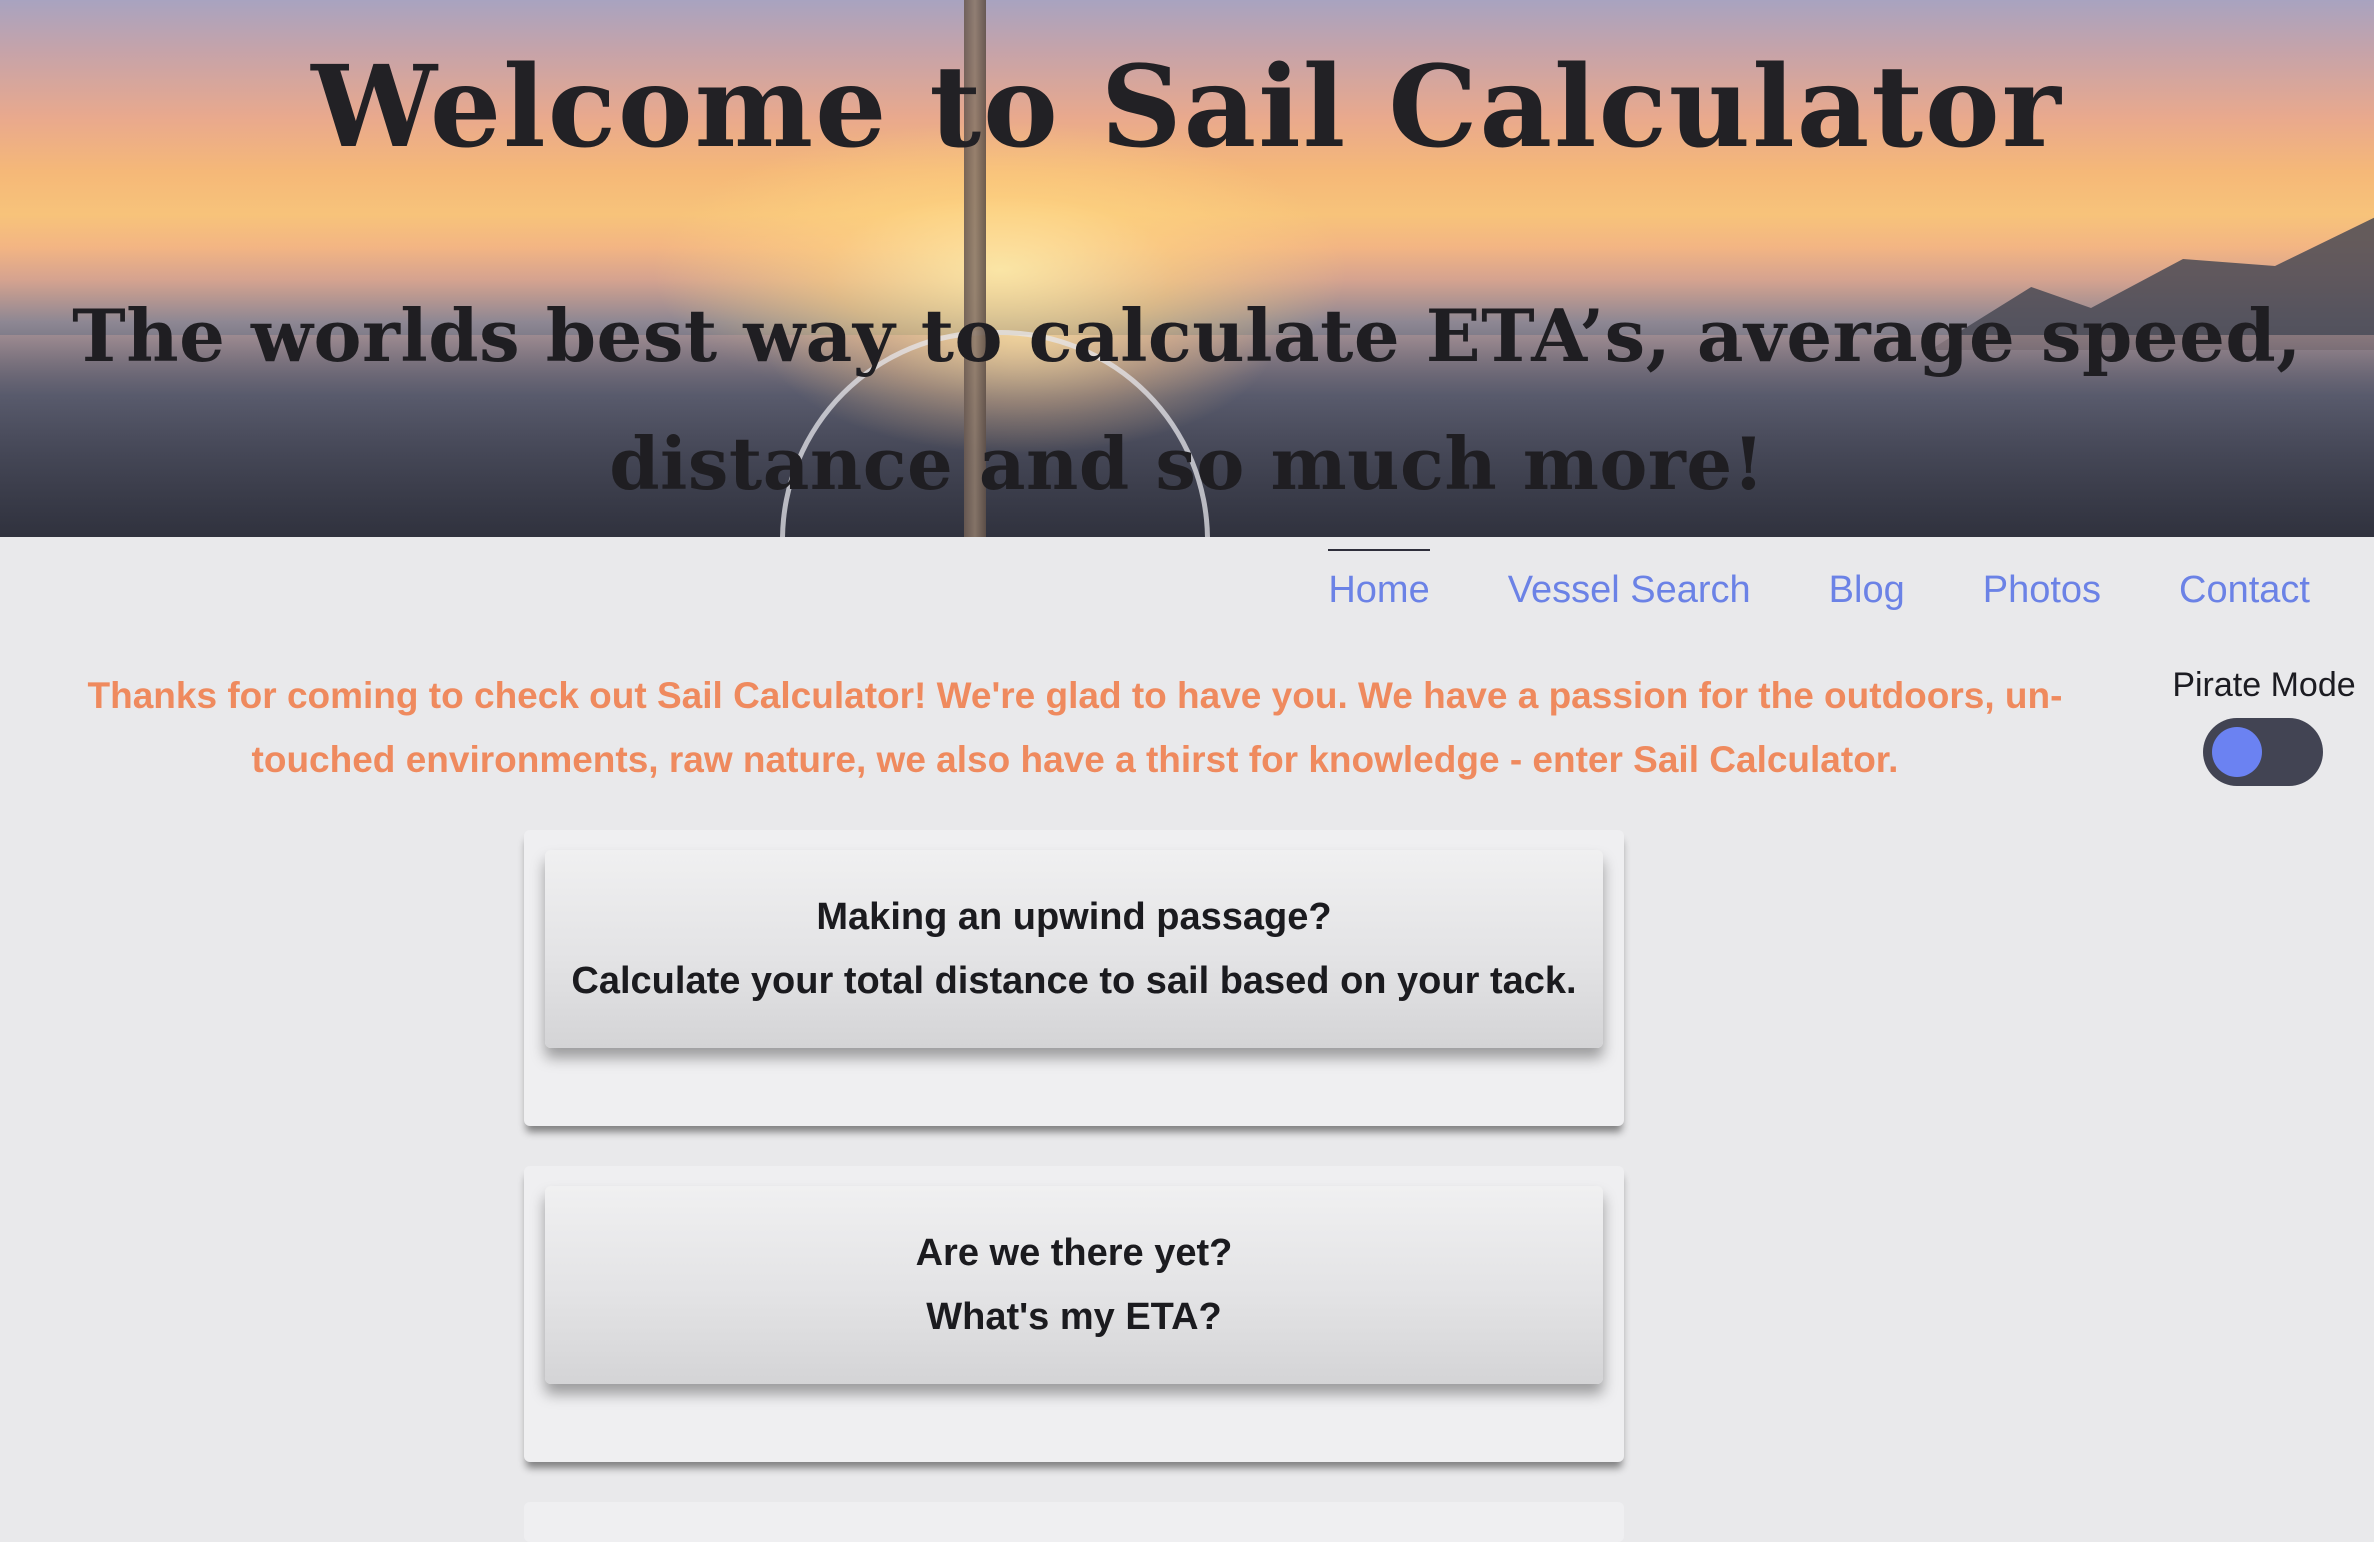 This screenshot has height=1542, width=2374. What do you see at coordinates (2263, 752) in the screenshot?
I see `pirate-mode-toggle` at bounding box center [2263, 752].